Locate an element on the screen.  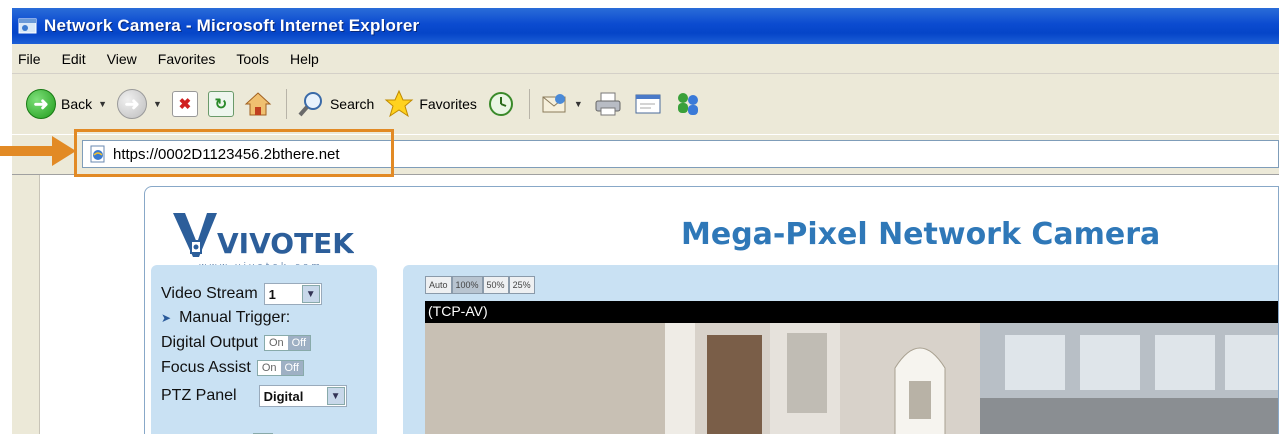
video-stream-value: 1 is located at coordinates (272, 294).